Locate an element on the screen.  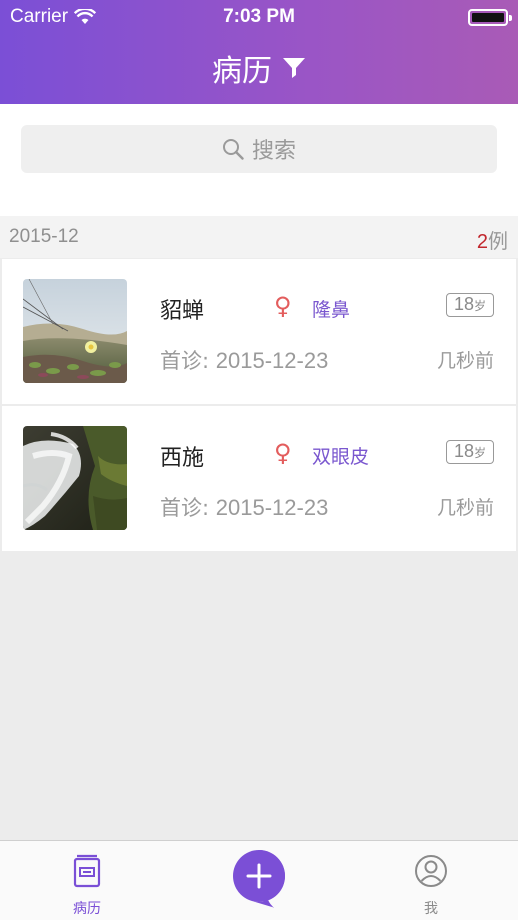
section-date: 2015-12 is located at coordinates (44, 236).